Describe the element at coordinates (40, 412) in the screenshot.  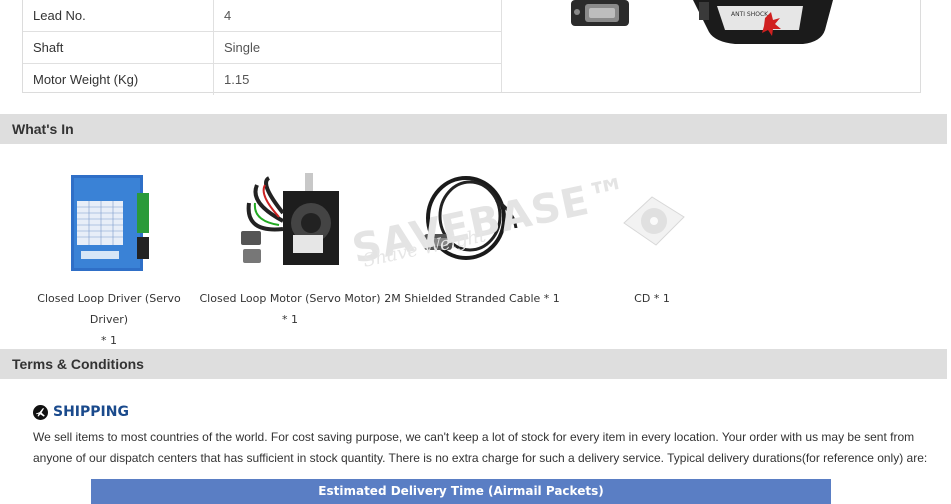
I see `airplane-icon` at that location.